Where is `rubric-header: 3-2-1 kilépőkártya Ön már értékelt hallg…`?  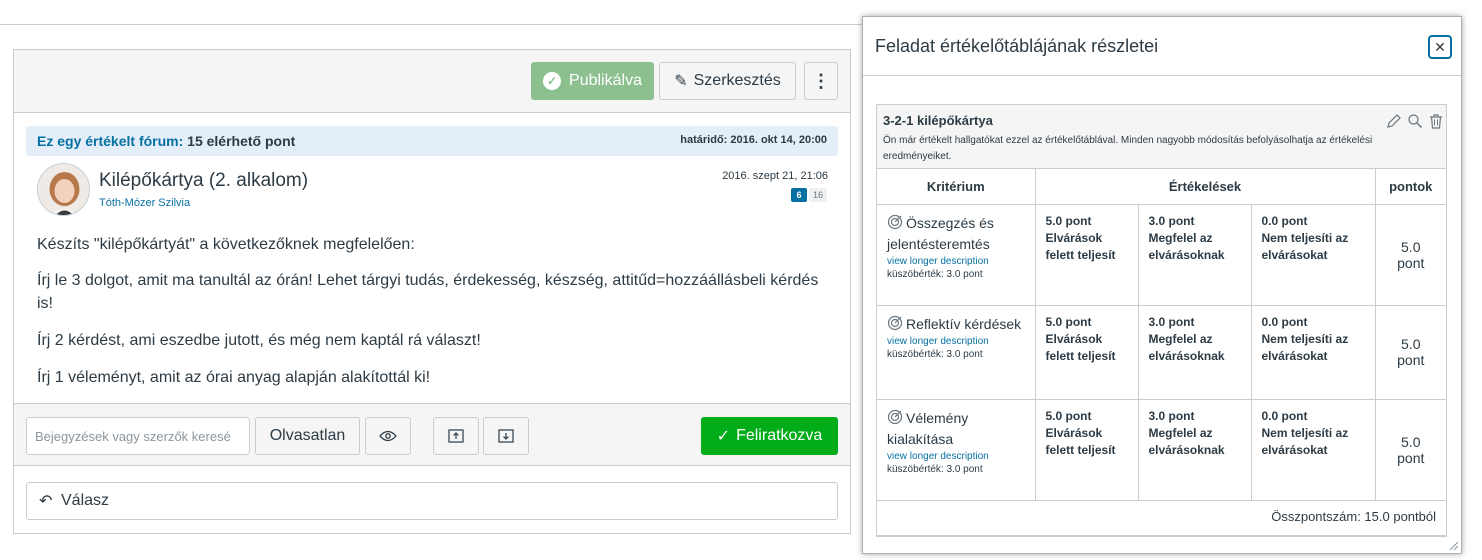
rubric-header: 3-2-1 kilépőkártya Ön már értékelt hallg… is located at coordinates (1161, 137).